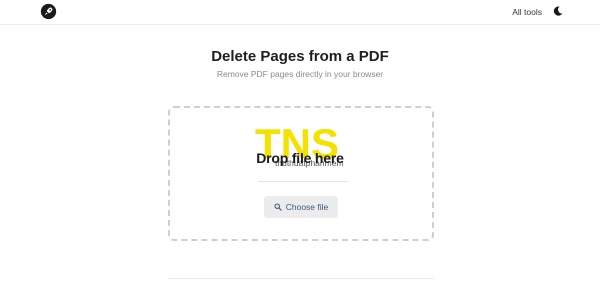 The width and height of the screenshot is (600, 289). What do you see at coordinates (527, 12) in the screenshot?
I see `all-tools-link: All tools` at bounding box center [527, 12].